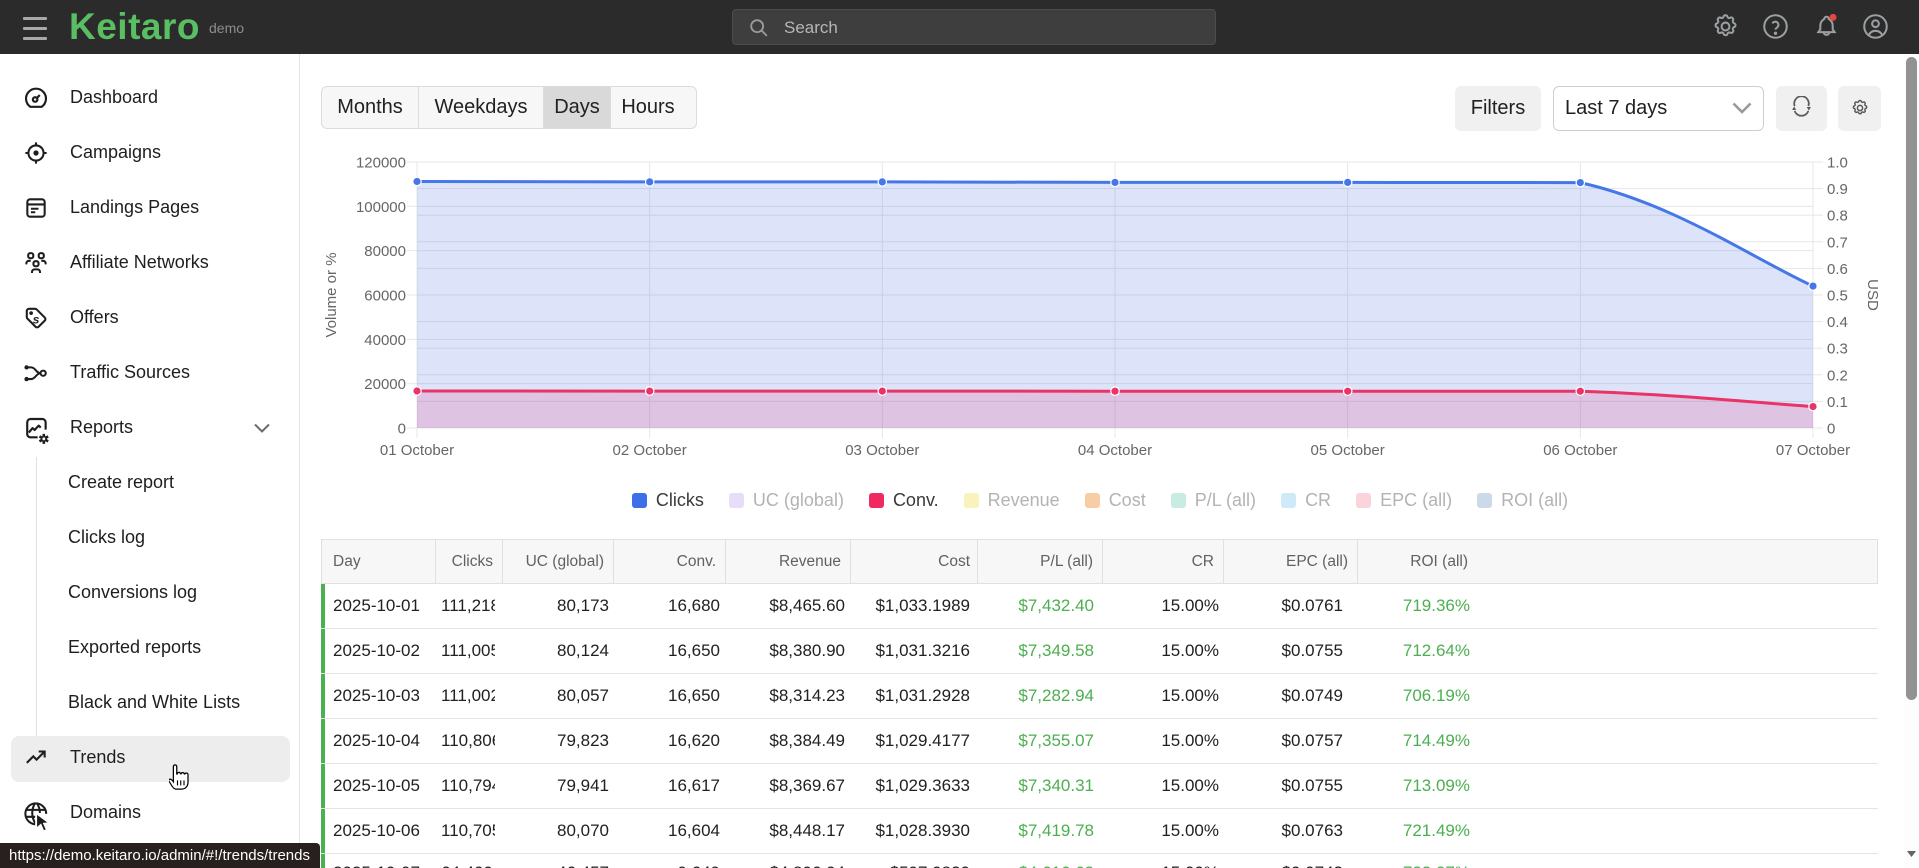  I want to click on svg-text: 0.4, so click(1837, 322).